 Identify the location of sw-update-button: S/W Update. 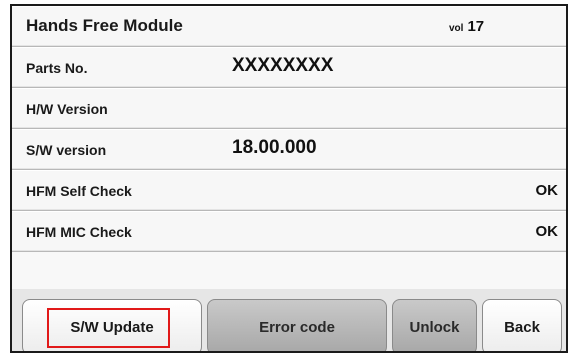
(112, 325).